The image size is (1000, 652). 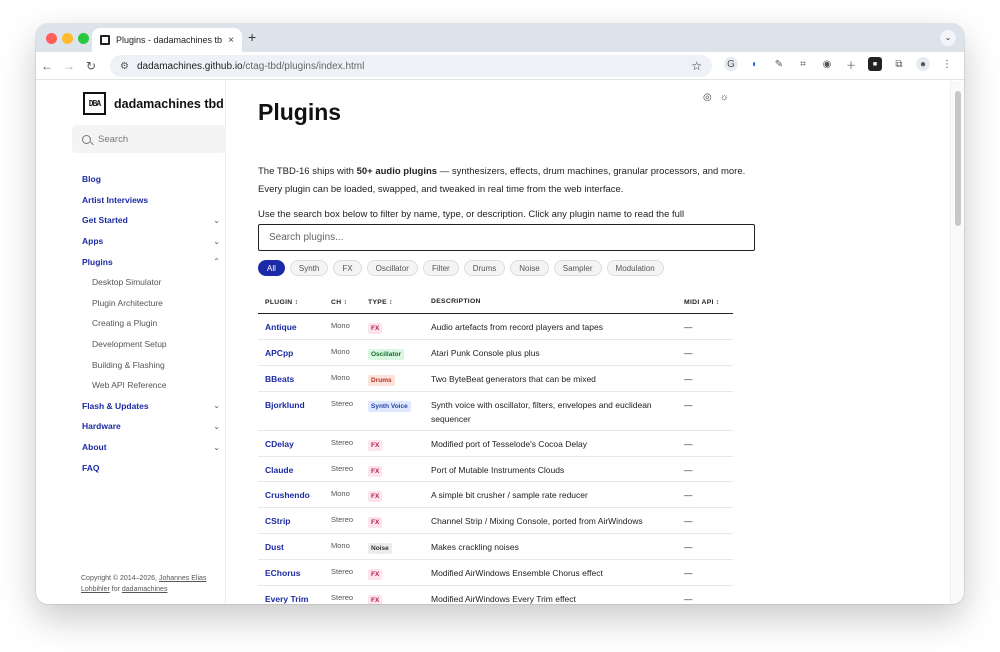 What do you see at coordinates (309, 268) in the screenshot?
I see `filter-chip-synth: Synth` at bounding box center [309, 268].